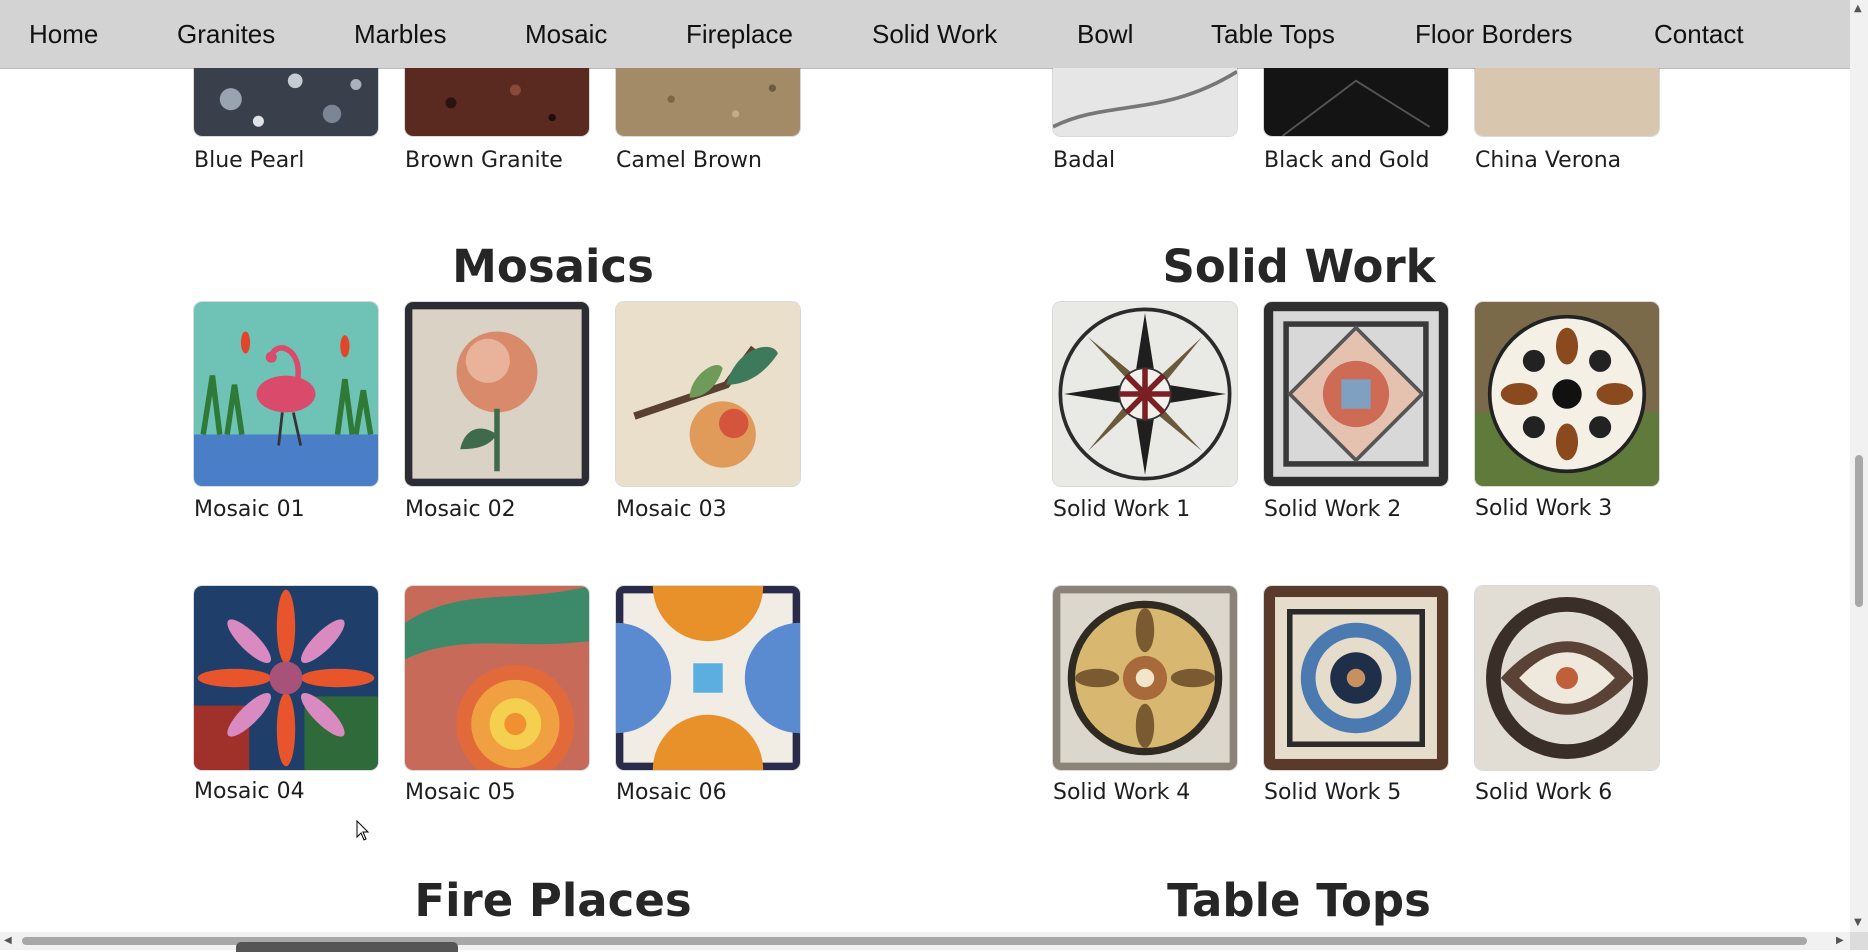 The image size is (1868, 952). I want to click on nav-granites: Granites, so click(226, 34).